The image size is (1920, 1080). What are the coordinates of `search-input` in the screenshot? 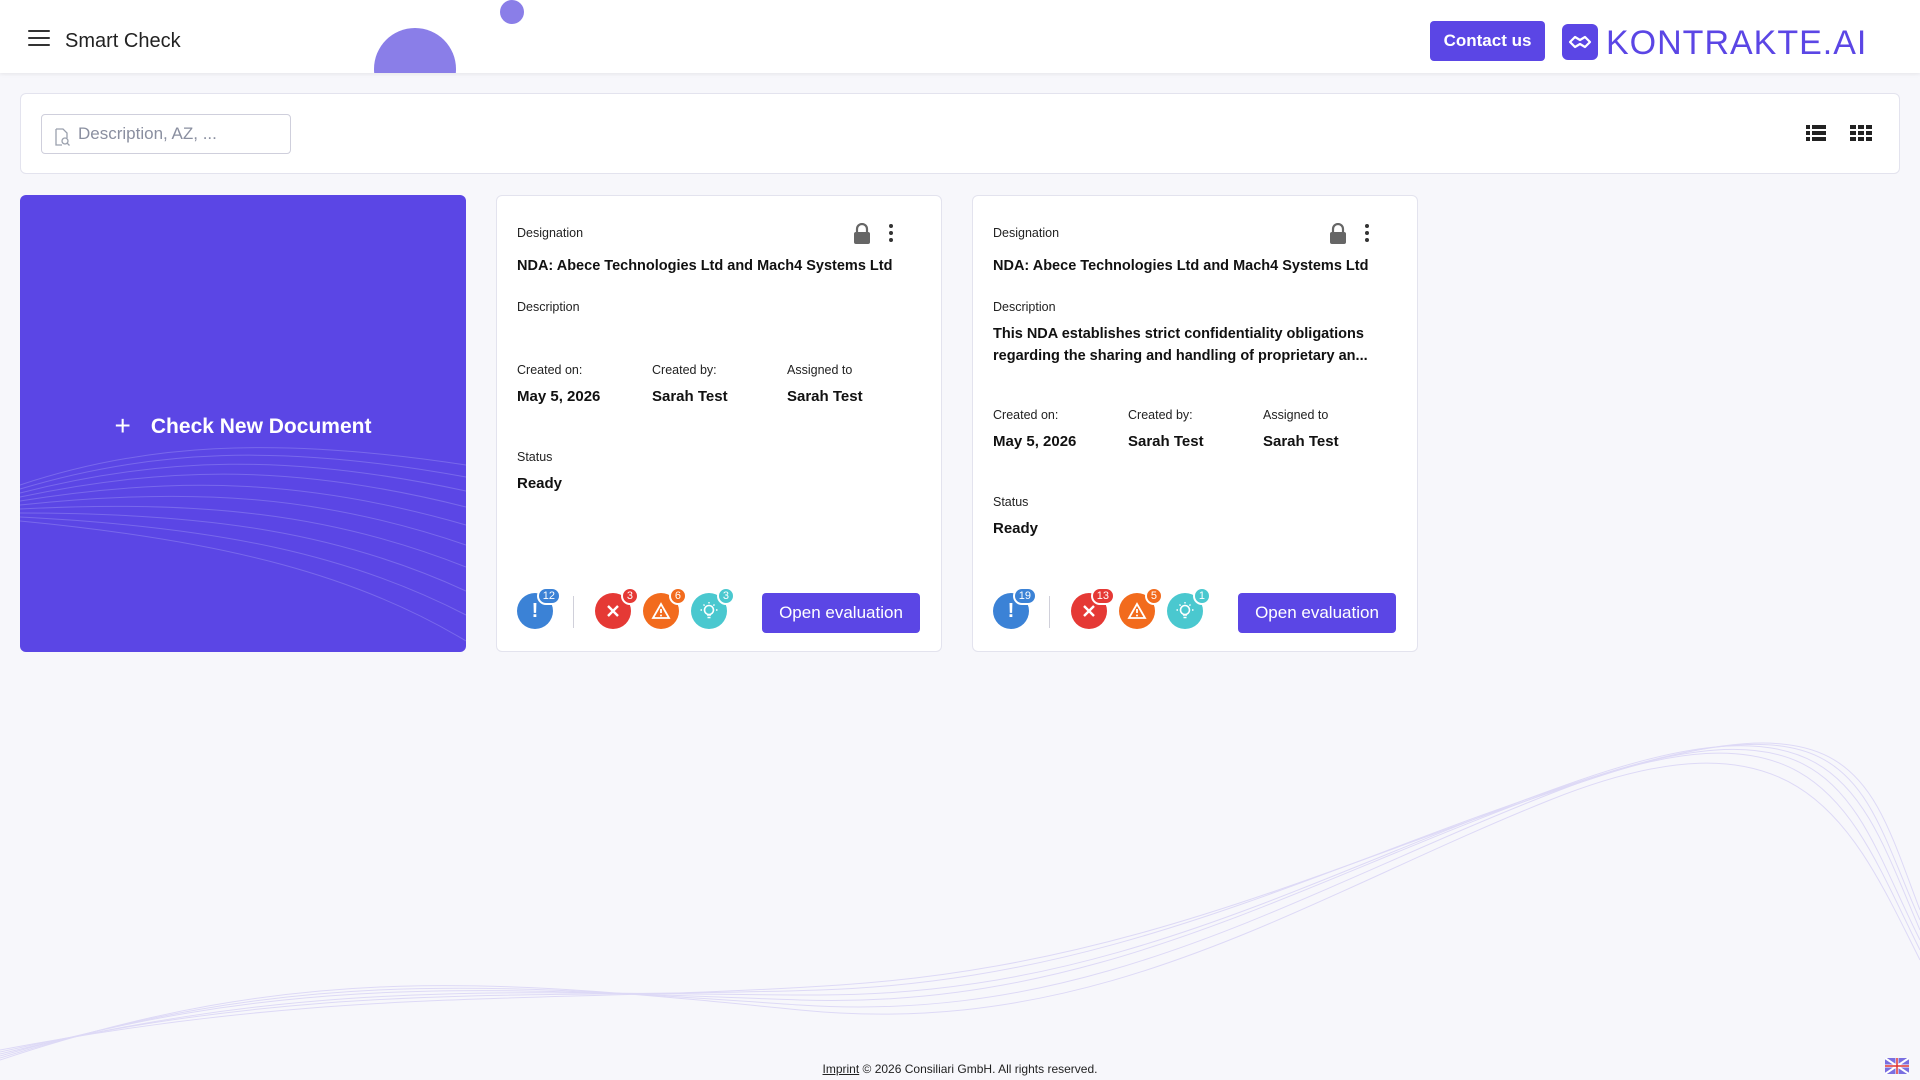 It's located at (180, 134).